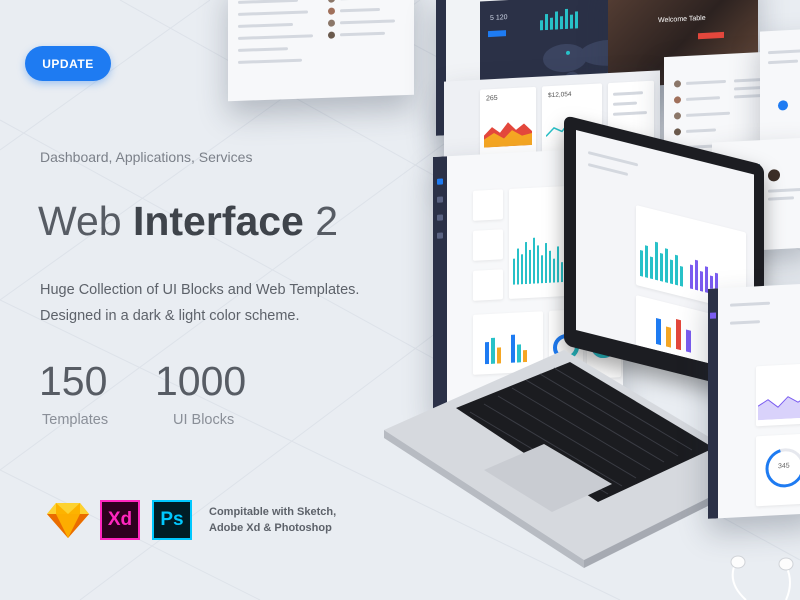 Image resolution: width=800 pixels, height=600 pixels. Describe the element at coordinates (270, 528) in the screenshot. I see `compatibility-line-2: Adobe Xd & Photoshop` at that location.